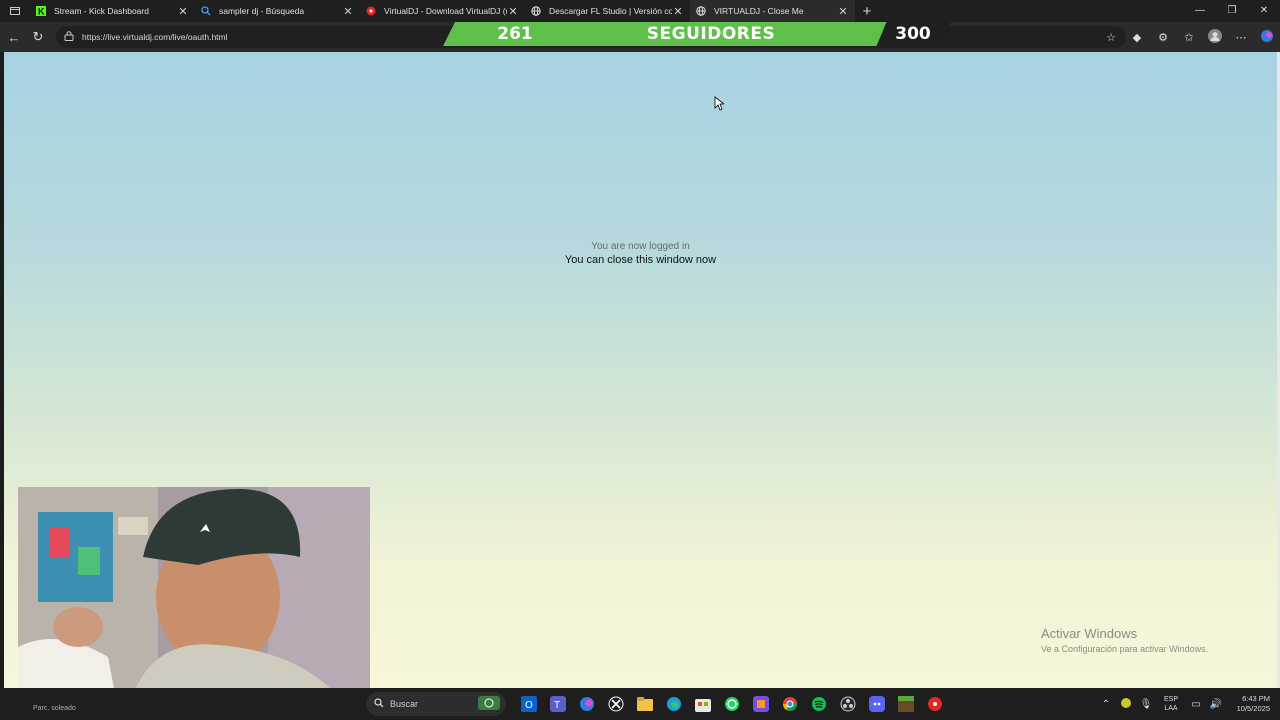 The image size is (1280, 720). What do you see at coordinates (1267, 37) in the screenshot?
I see `copilot-icon` at bounding box center [1267, 37].